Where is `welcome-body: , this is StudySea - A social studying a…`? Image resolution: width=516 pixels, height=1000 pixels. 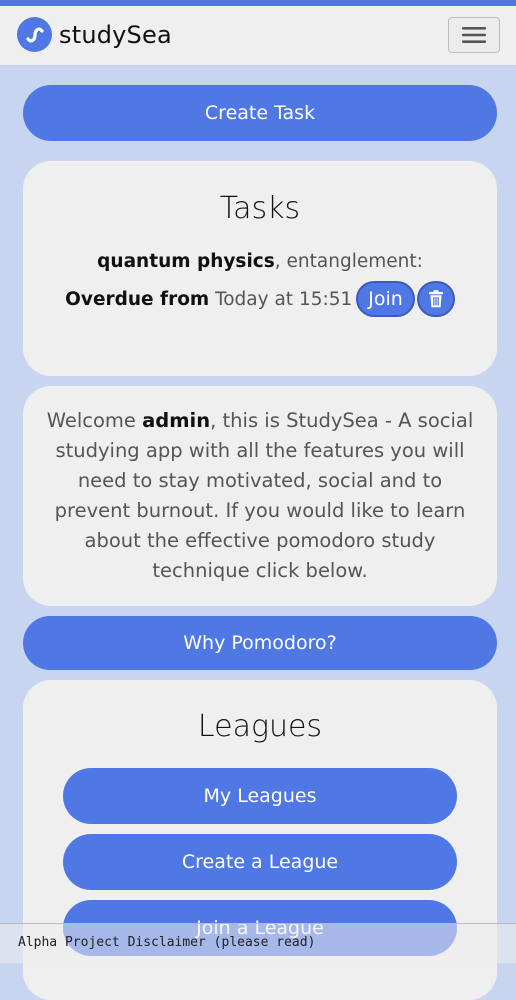
welcome-body: , this is StudySea - A social studying a… is located at coordinates (264, 495).